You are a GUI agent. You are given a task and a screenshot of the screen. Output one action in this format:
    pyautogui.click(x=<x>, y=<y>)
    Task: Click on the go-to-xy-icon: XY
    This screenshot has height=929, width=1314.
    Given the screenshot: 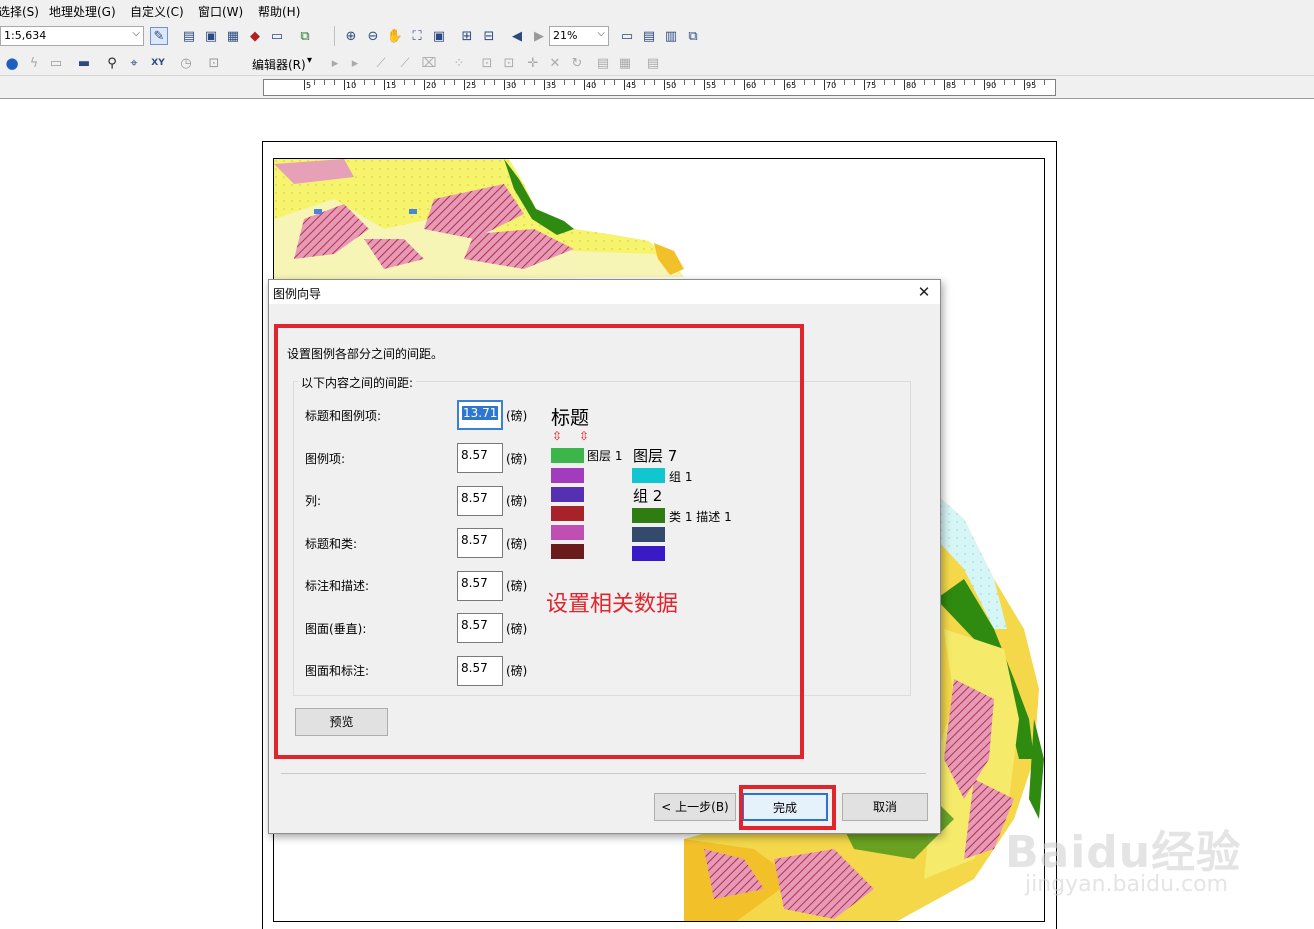 What is the action you would take?
    pyautogui.click(x=158, y=63)
    